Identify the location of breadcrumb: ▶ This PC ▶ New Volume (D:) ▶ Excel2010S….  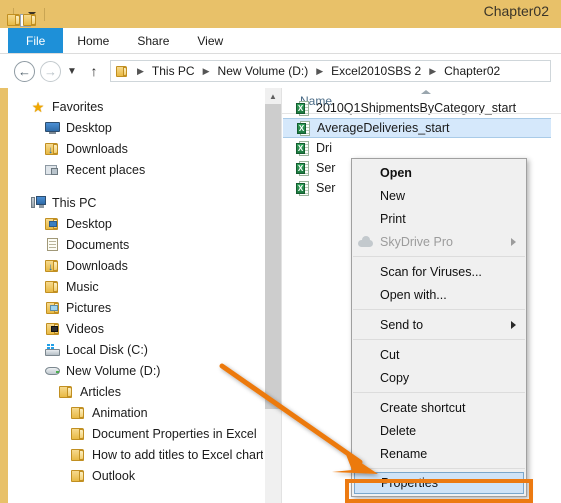
(330, 71).